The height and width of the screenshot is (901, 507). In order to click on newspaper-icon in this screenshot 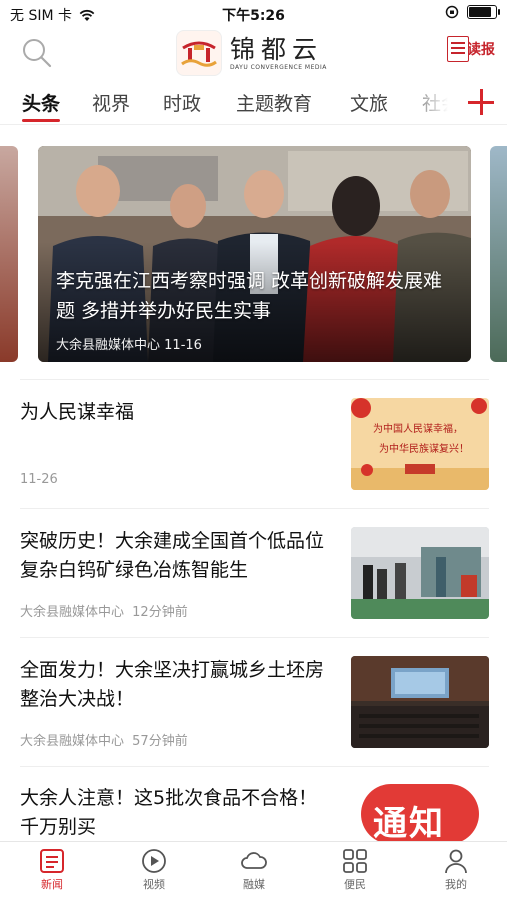, I will do `click(458, 49)`.